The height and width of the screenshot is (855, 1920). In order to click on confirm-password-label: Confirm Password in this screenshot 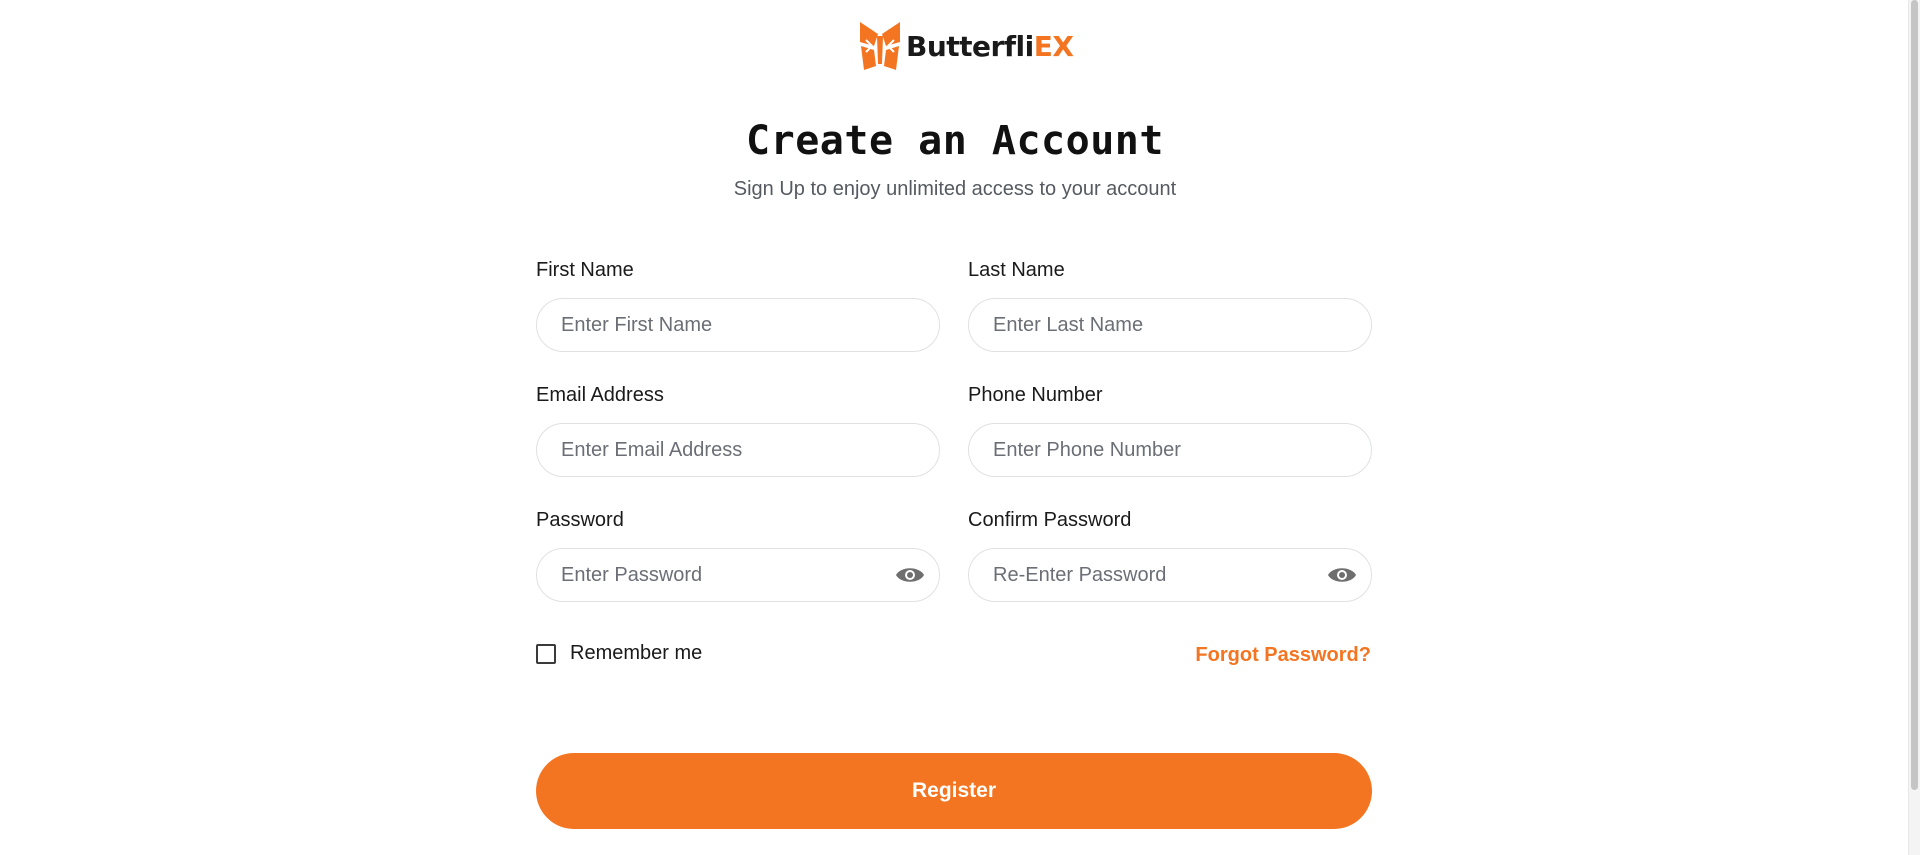, I will do `click(1050, 520)`.